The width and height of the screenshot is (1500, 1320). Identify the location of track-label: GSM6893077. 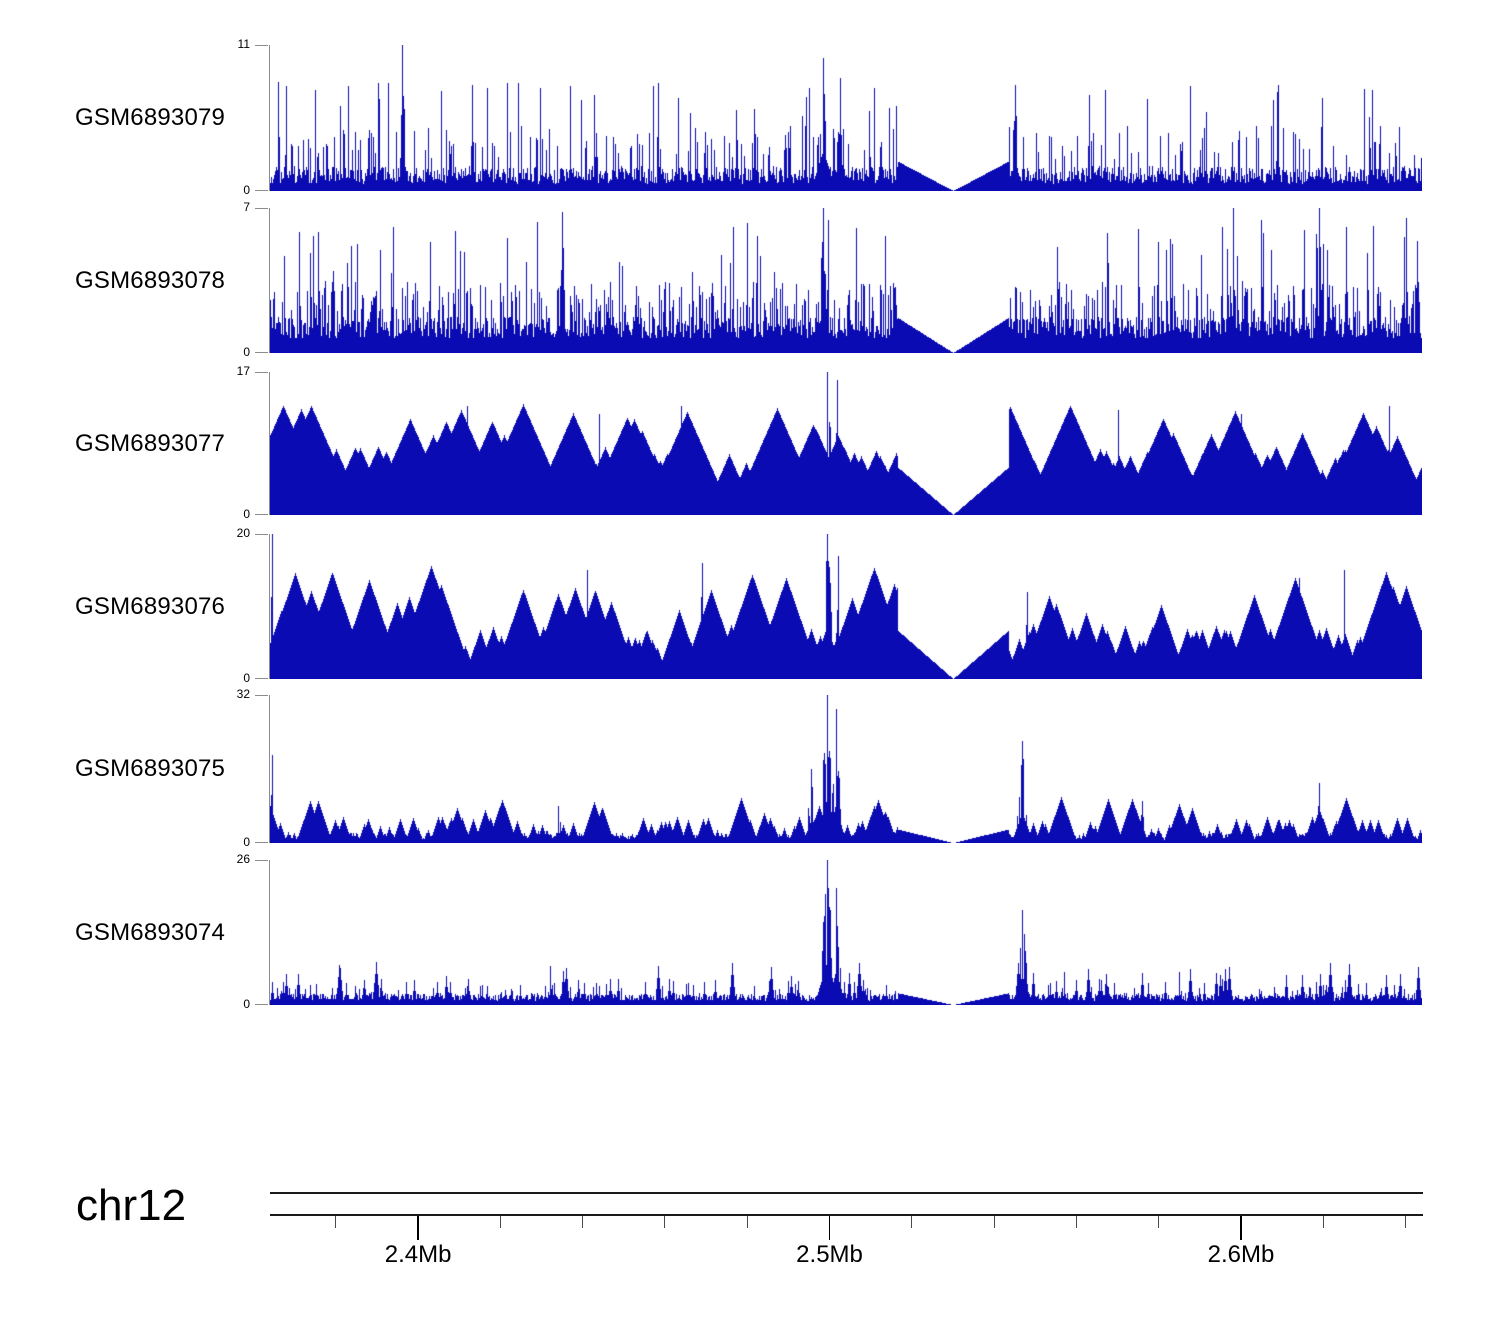
(150, 443).